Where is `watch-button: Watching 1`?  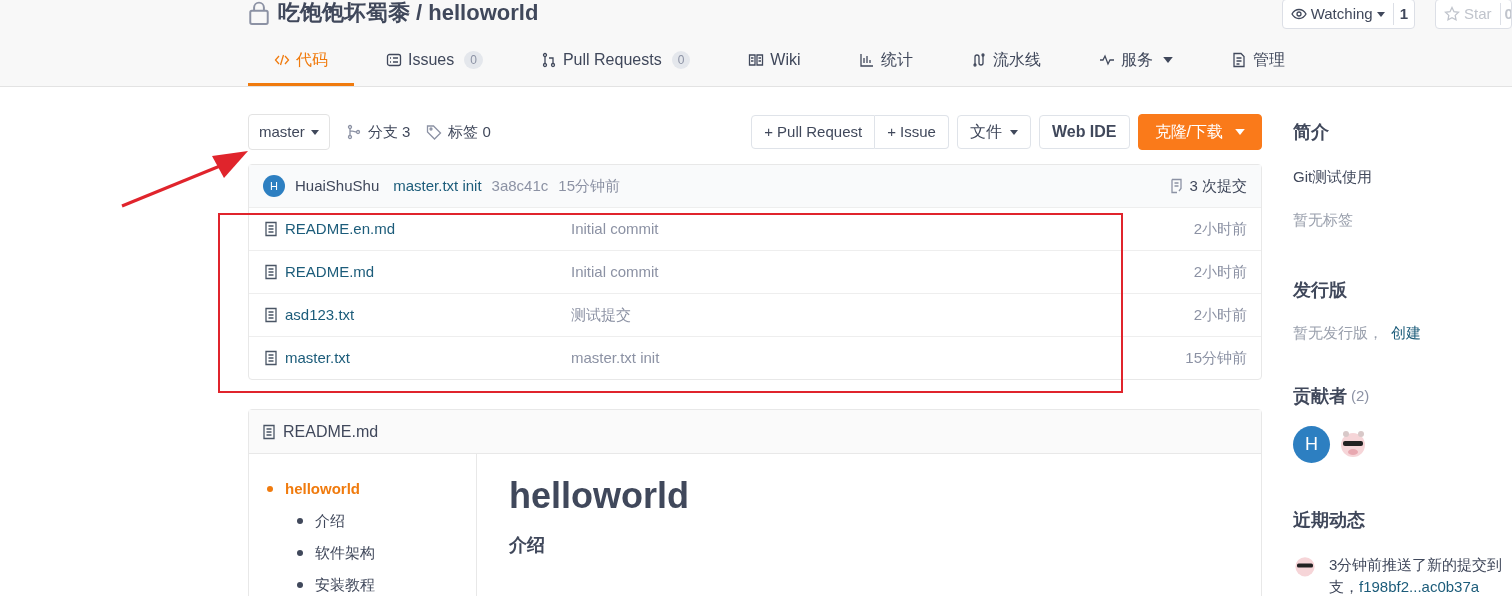
watch-button: Watching 1 is located at coordinates (1348, 14).